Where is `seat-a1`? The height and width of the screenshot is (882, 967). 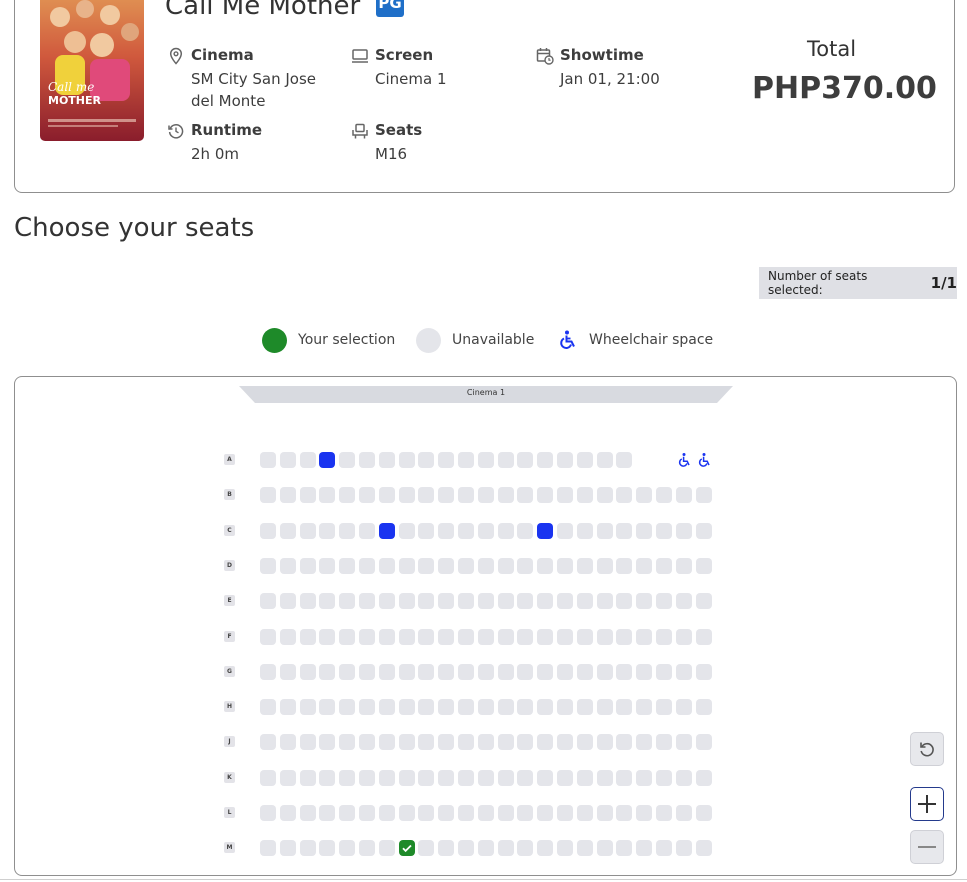 seat-a1 is located at coordinates (268, 460).